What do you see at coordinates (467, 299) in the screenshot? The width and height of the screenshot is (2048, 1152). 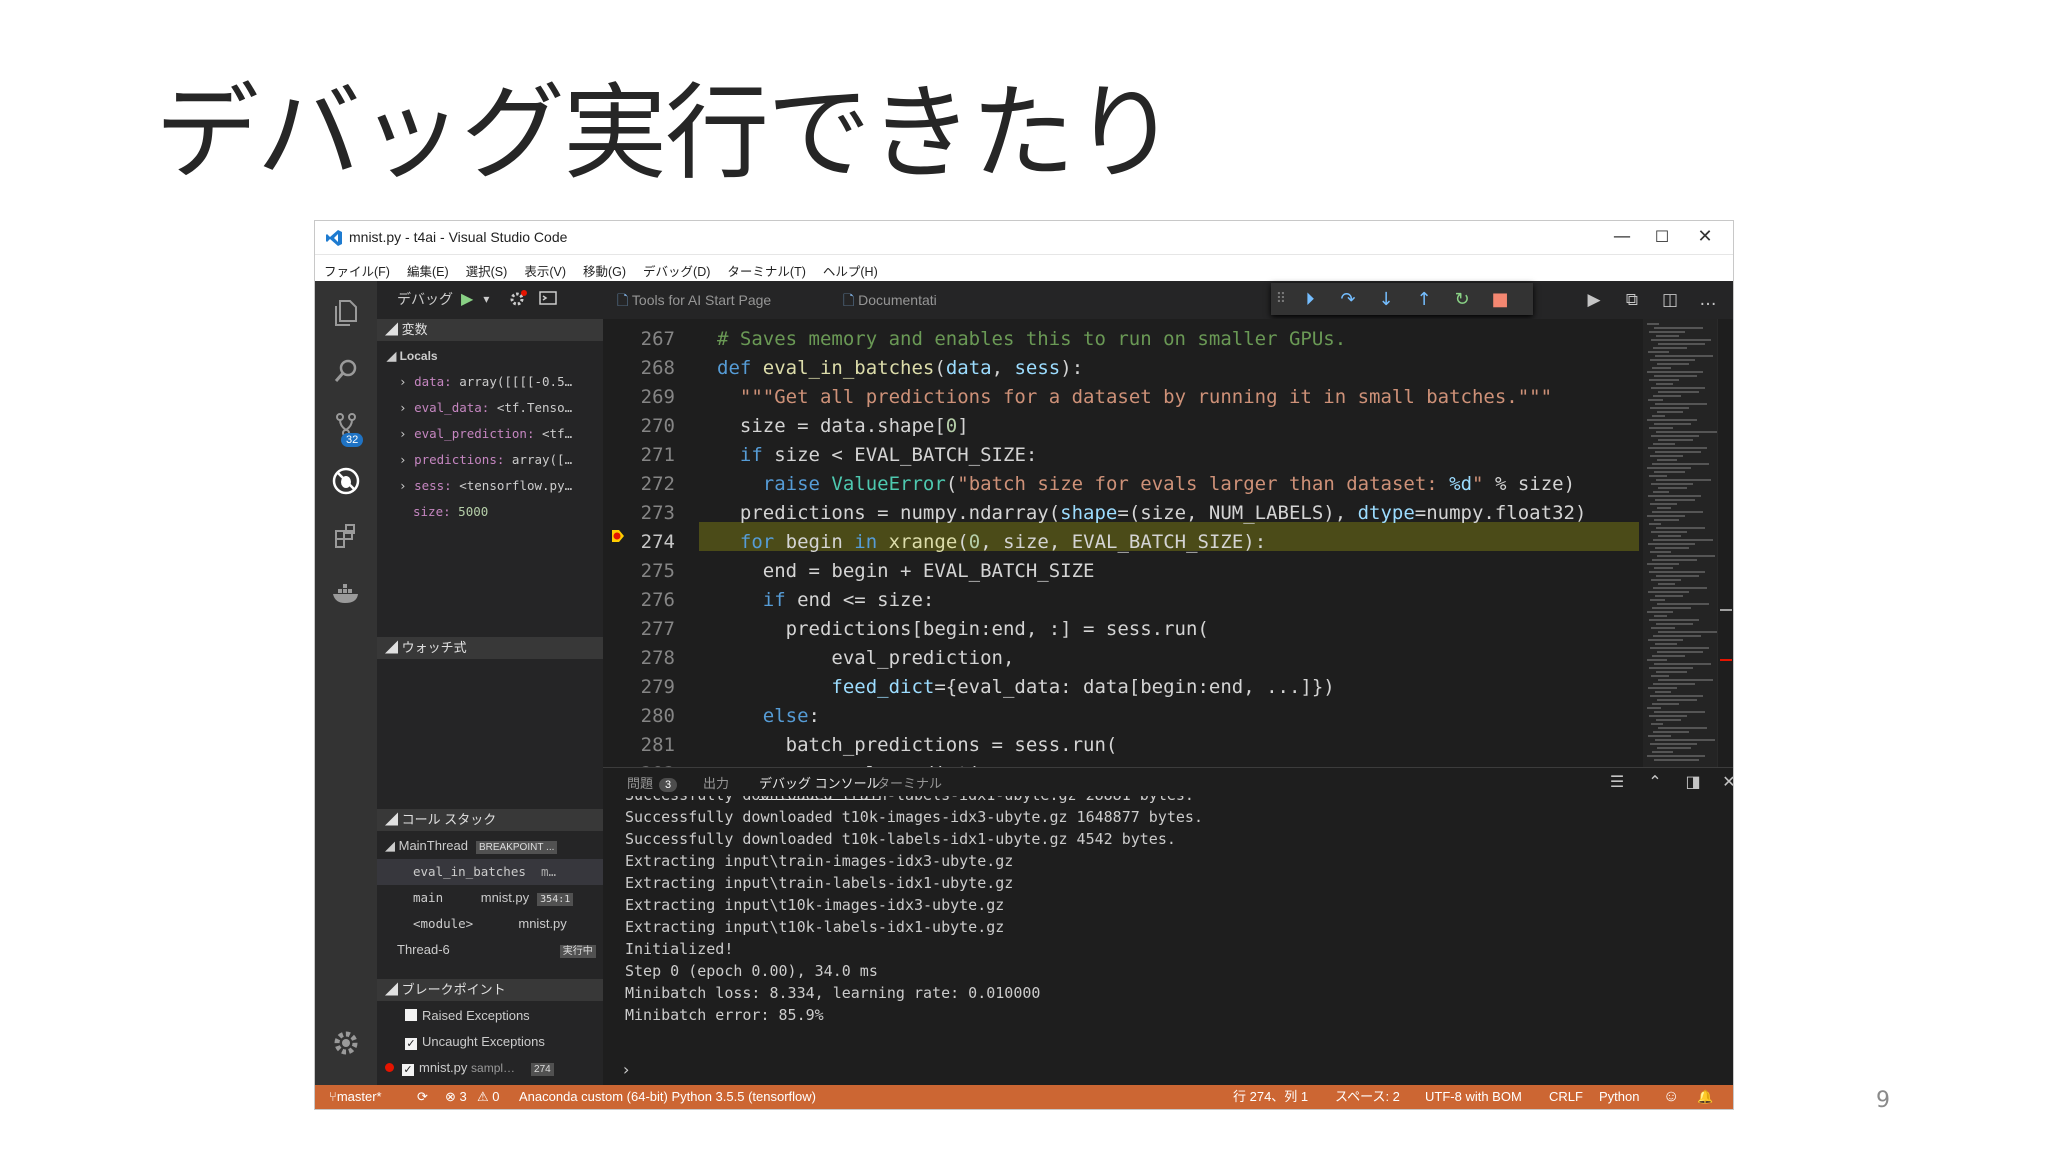 I see `start-debug-button: ▶` at bounding box center [467, 299].